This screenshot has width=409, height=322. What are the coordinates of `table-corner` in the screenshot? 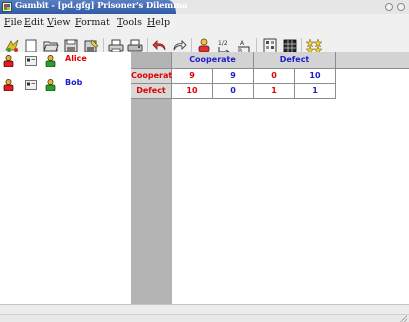 It's located at (151, 60).